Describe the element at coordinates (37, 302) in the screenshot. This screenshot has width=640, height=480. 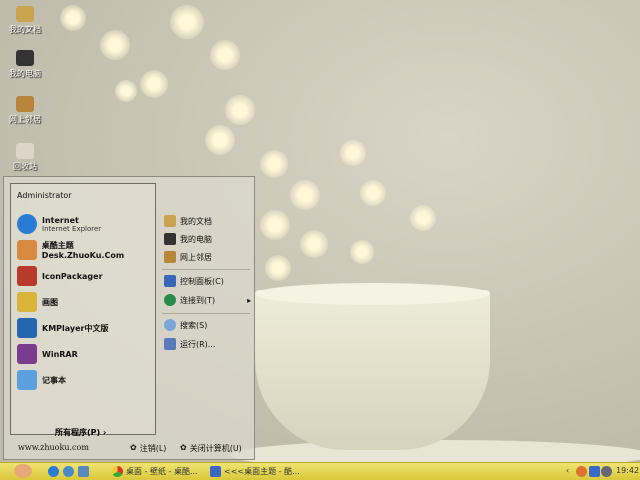
I see `program-paint: 画图` at that location.